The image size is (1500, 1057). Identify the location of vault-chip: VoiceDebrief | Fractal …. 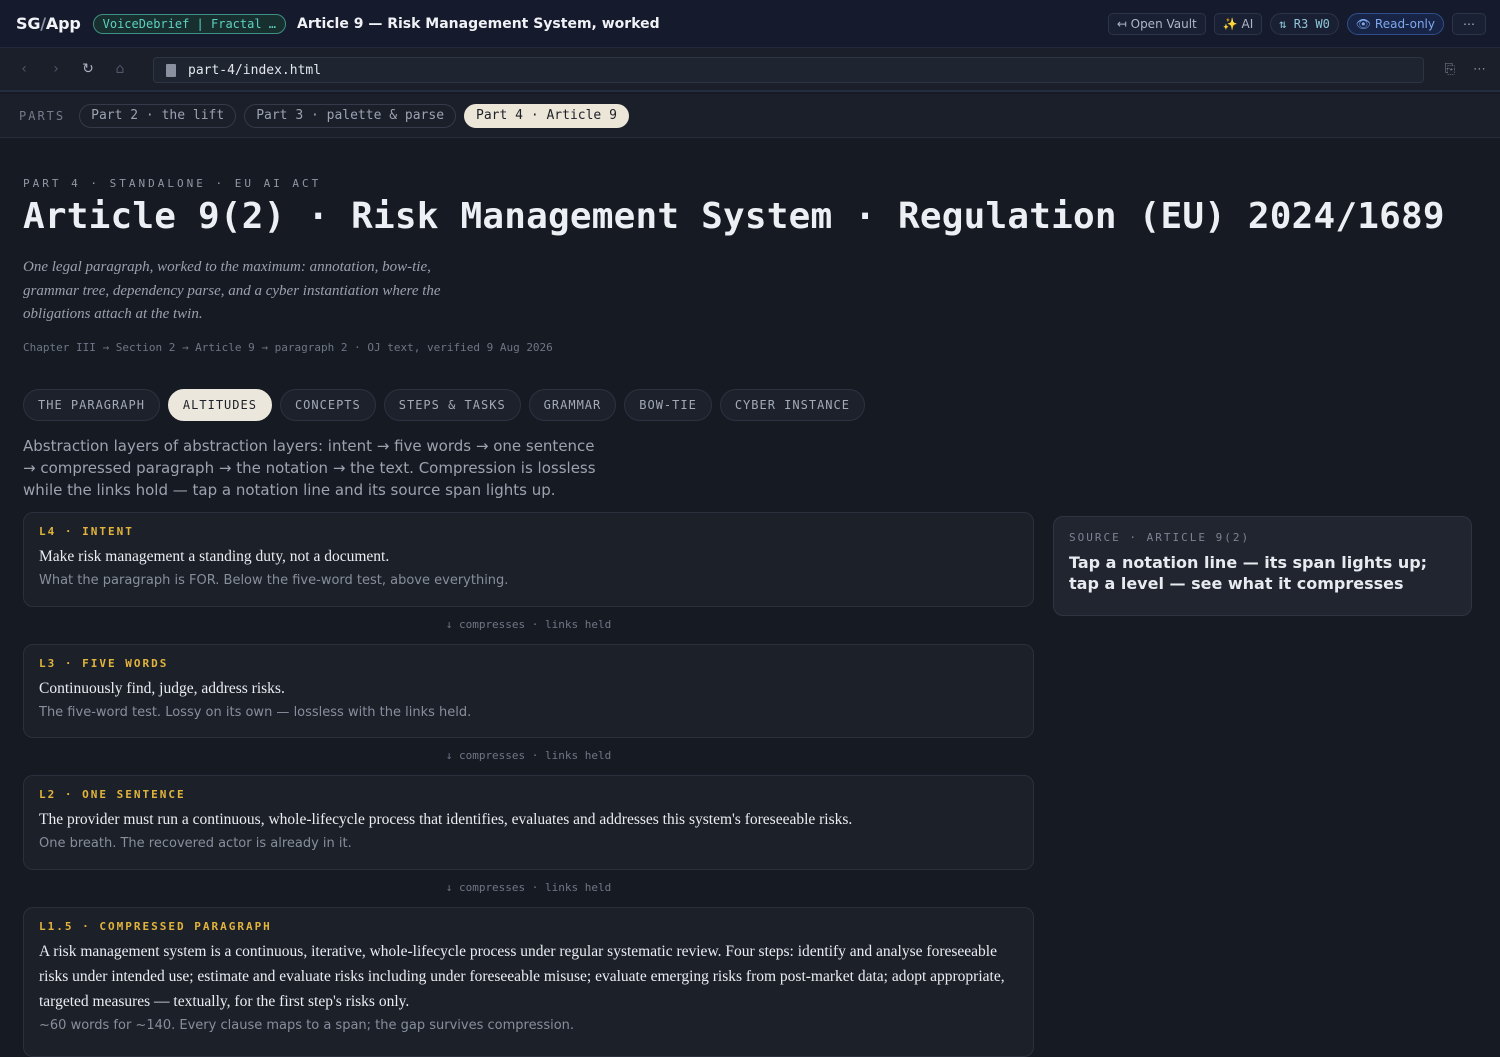
(189, 23).